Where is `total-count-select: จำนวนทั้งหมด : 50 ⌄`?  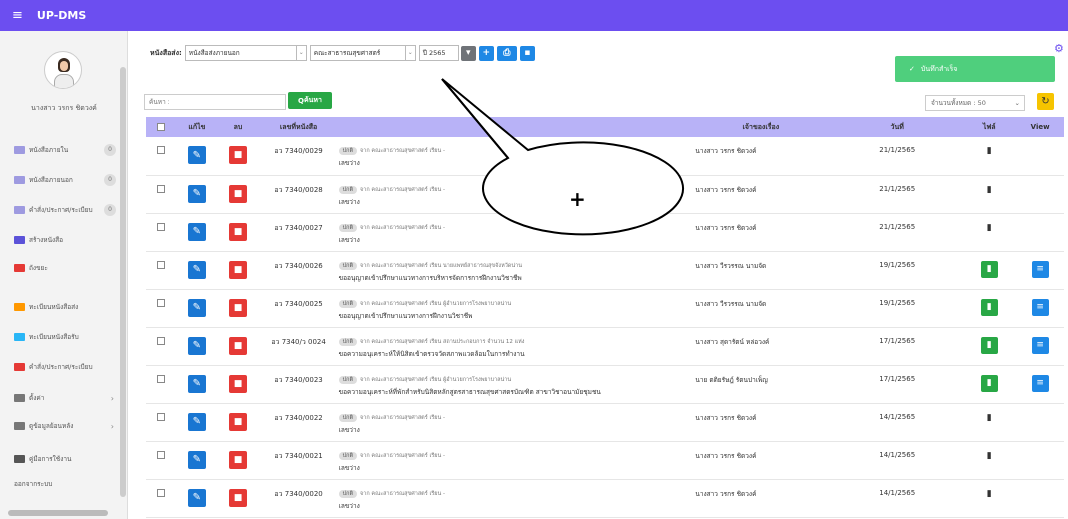 total-count-select: จำนวนทั้งหมด : 50 ⌄ is located at coordinates (975, 103).